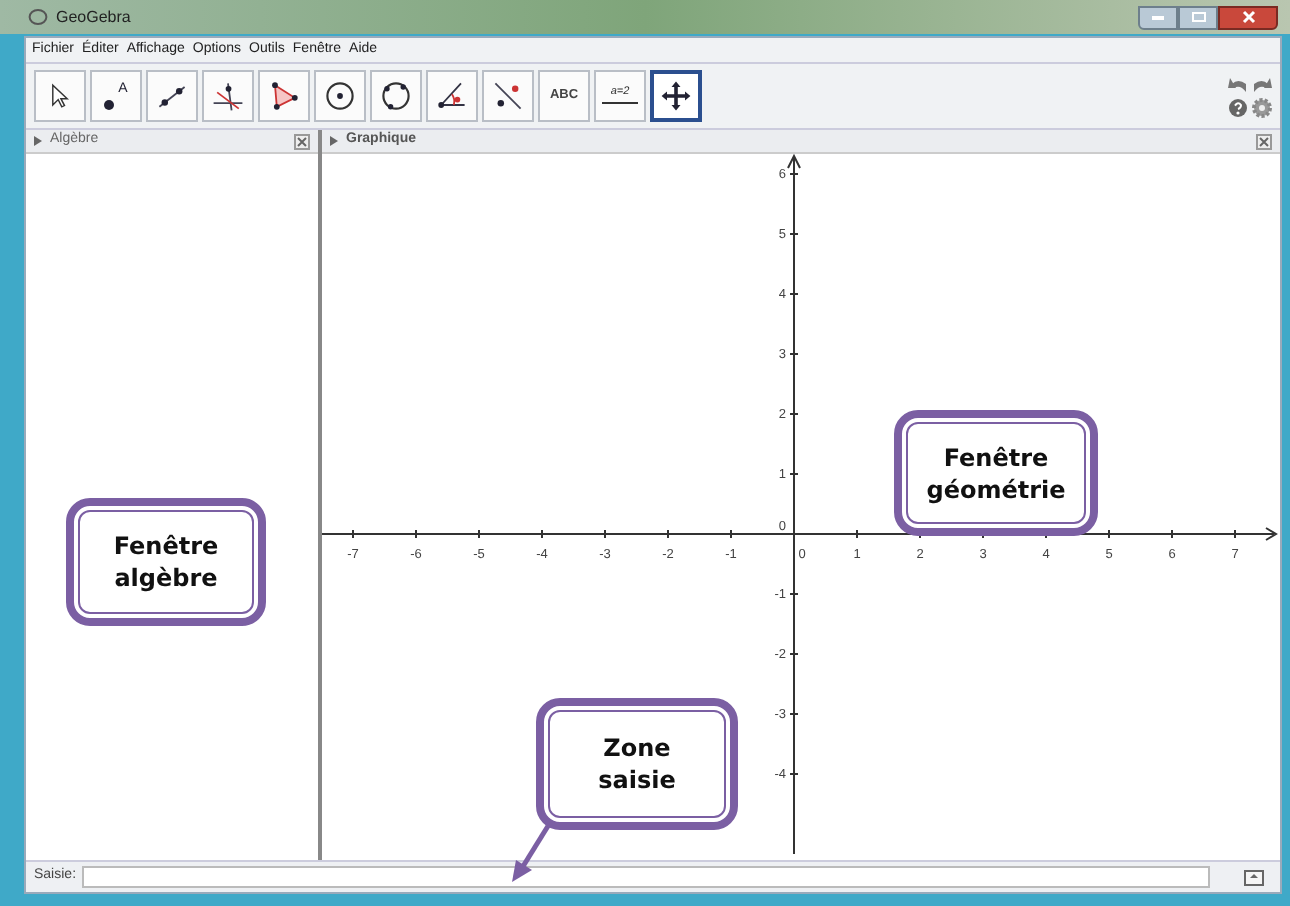  I want to click on perpendicular-line-icon, so click(228, 96).